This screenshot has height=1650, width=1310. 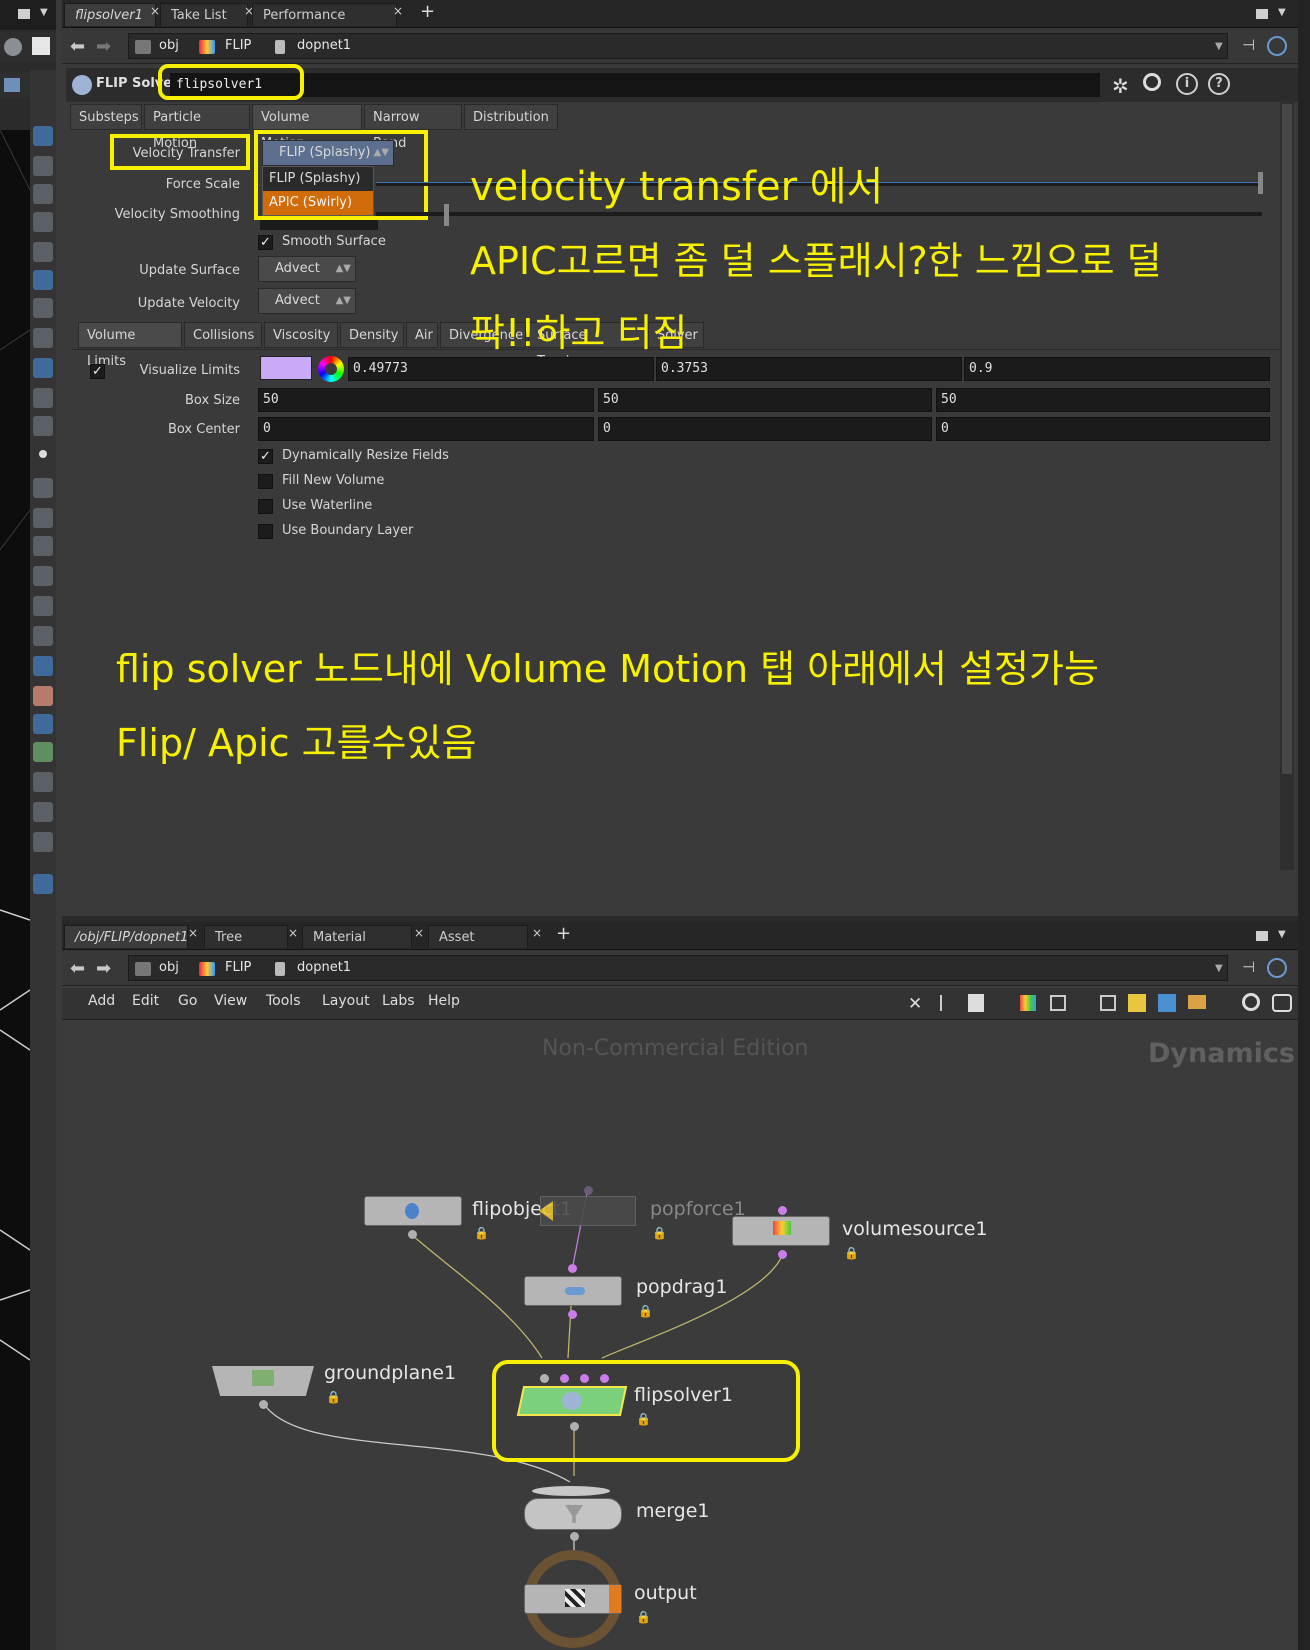 I want to click on box-size-y-field: 50, so click(x=765, y=400).